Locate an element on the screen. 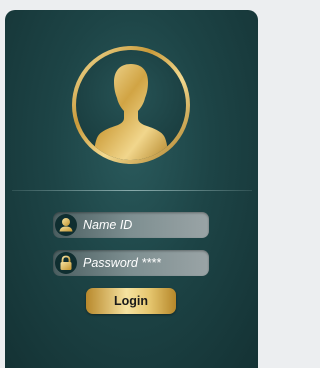  avatar-frame is located at coordinates (131, 105).